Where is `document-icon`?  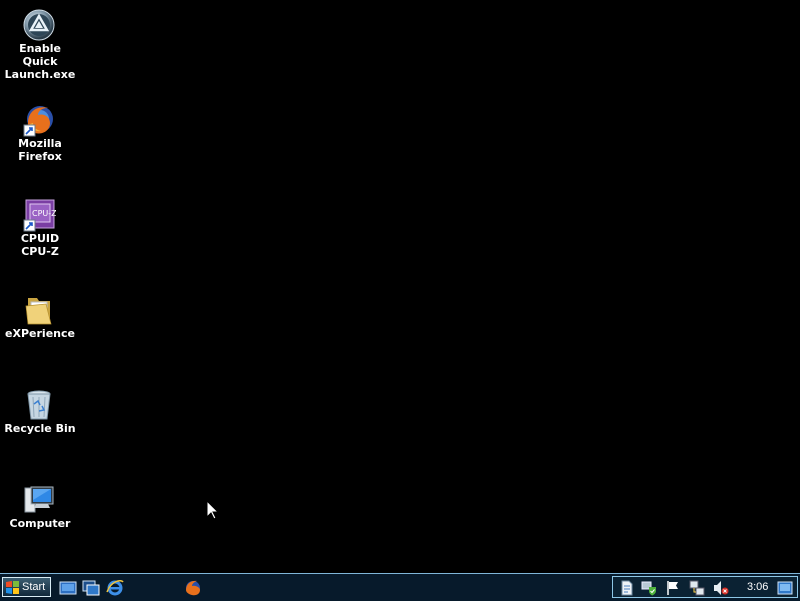 document-icon is located at coordinates (627, 588).